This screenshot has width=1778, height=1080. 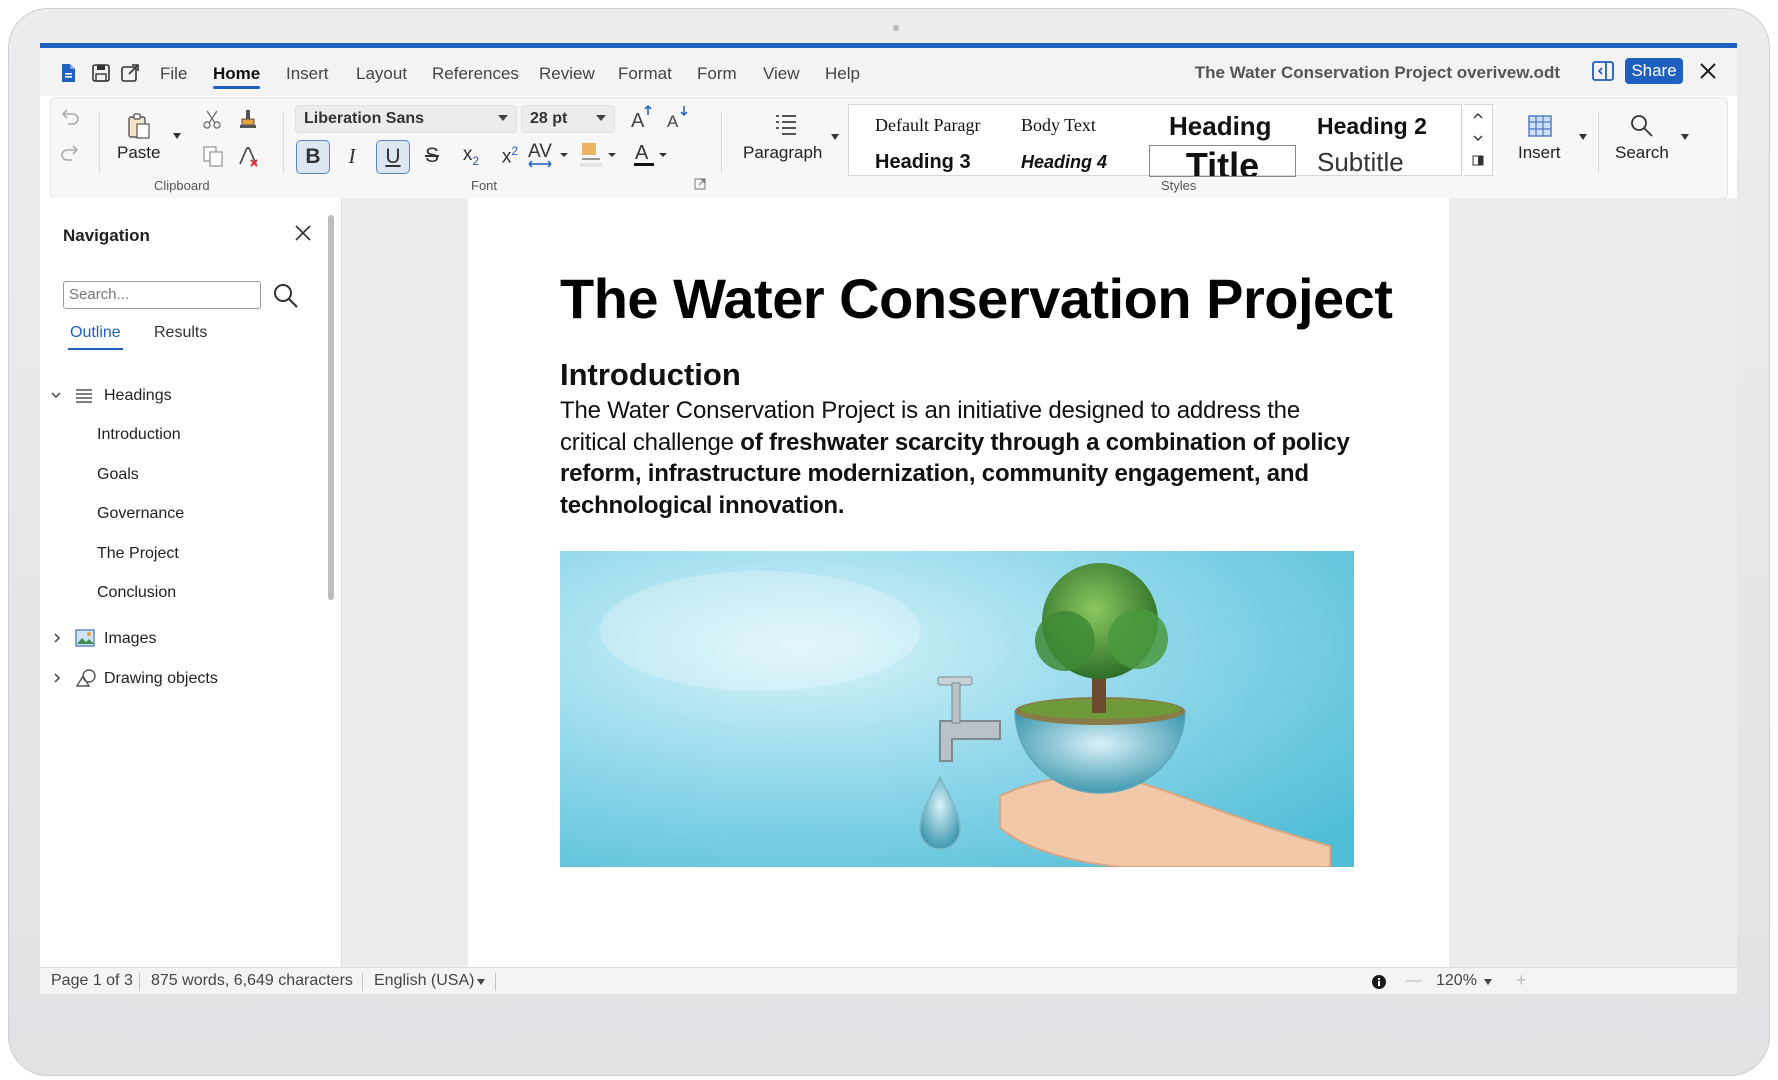 I want to click on menu-help: Help, so click(x=842, y=74).